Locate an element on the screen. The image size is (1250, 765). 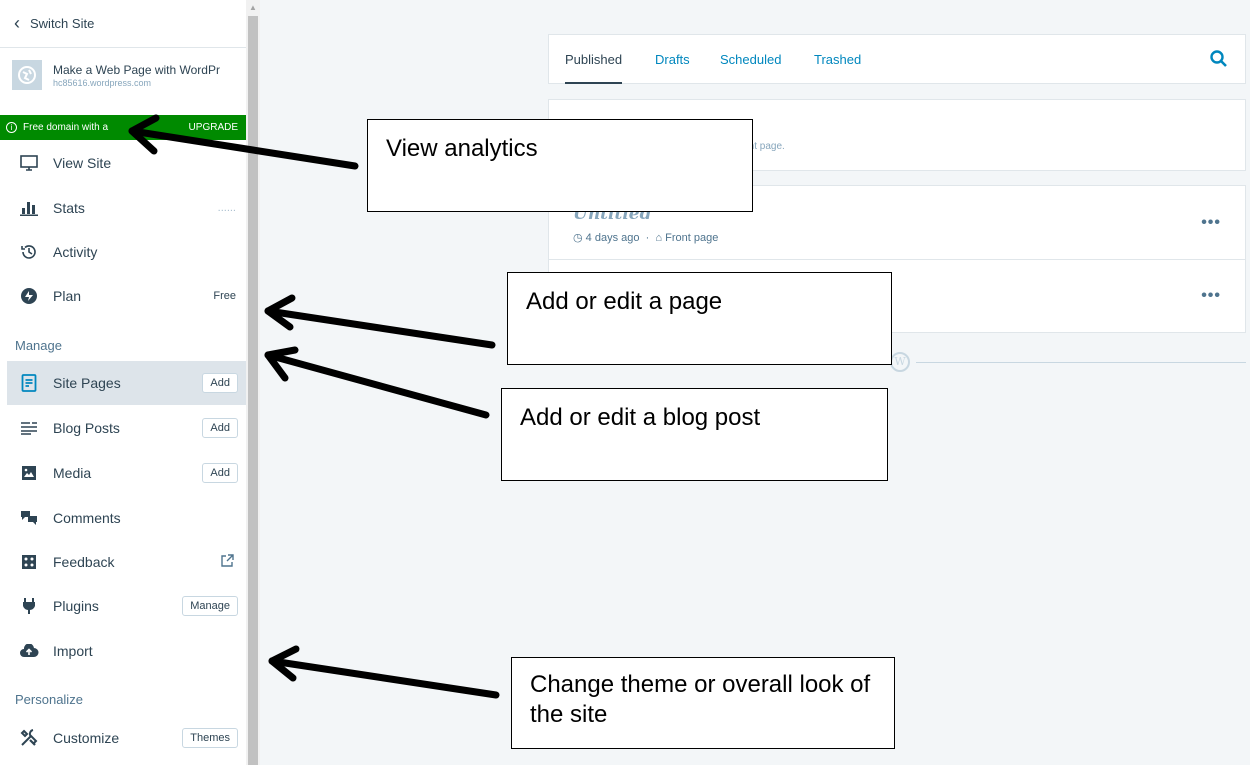
add-post-button: Add is located at coordinates (220, 428).